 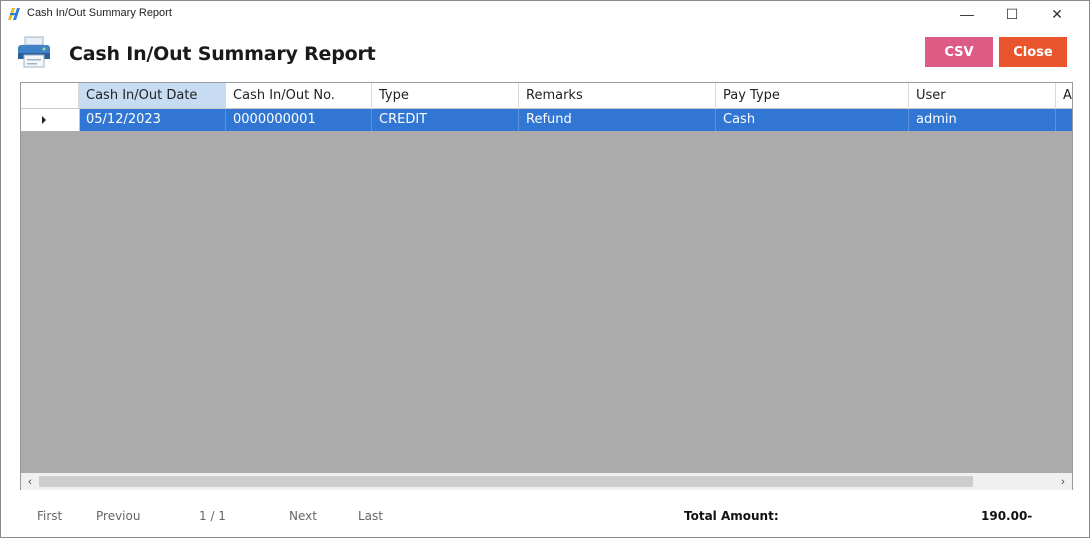 What do you see at coordinates (152, 95) in the screenshot?
I see `column-header-date: Cash In/Out Date` at bounding box center [152, 95].